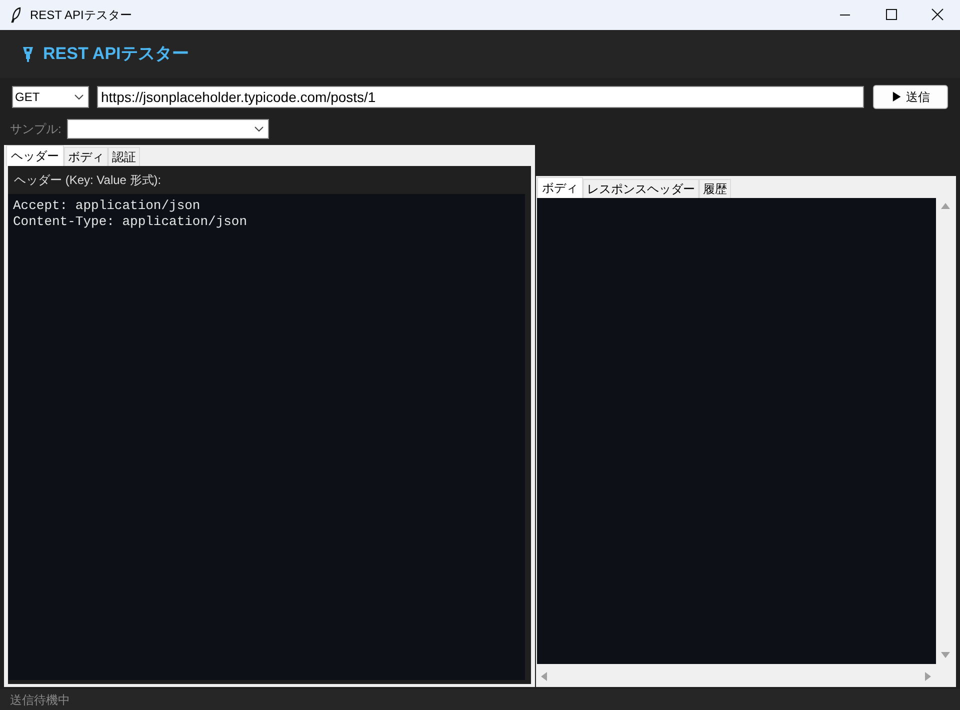  Describe the element at coordinates (81, 15) in the screenshot. I see `window-title: REST APIテスター` at that location.